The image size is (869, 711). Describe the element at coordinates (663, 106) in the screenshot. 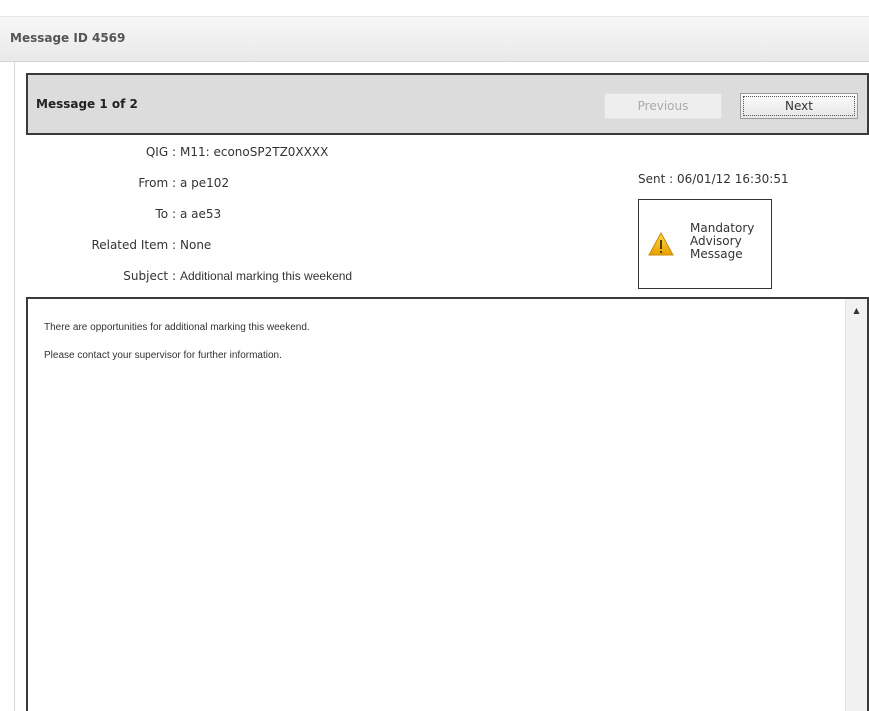

I see `previous-button: Previous` at that location.